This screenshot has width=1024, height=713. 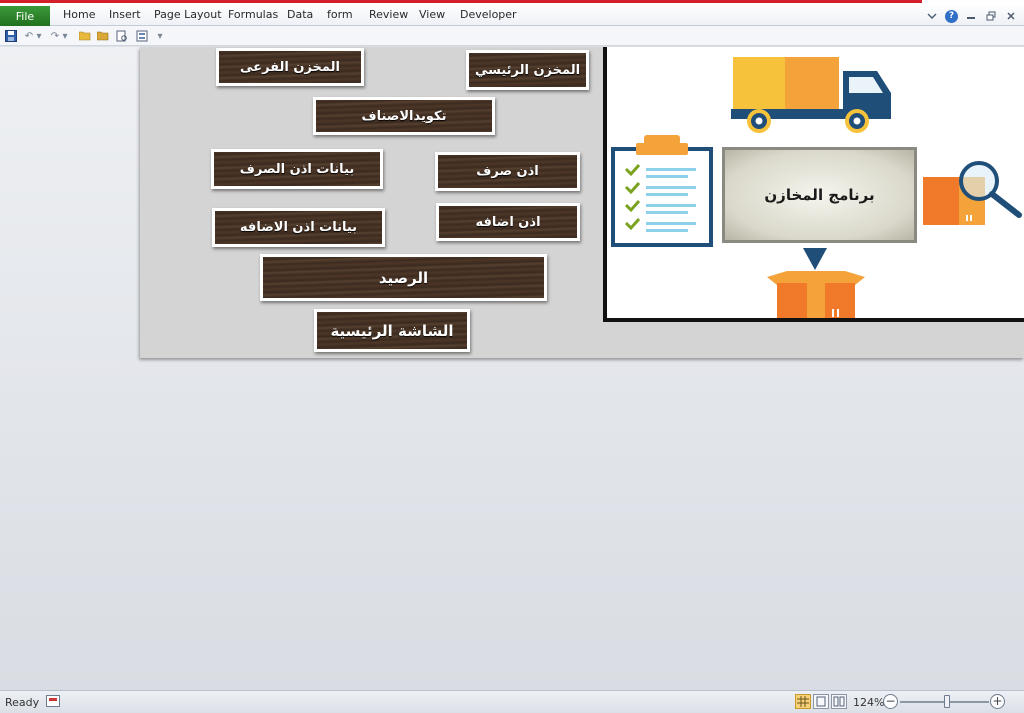 I want to click on status-bar: Ready 124% − +, so click(x=512, y=701).